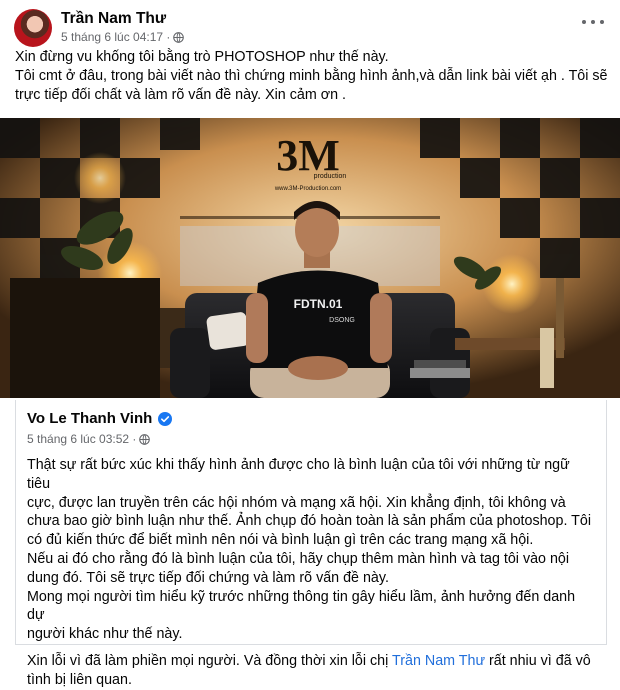  What do you see at coordinates (330, 176) in the screenshot?
I see `logo-small: production` at bounding box center [330, 176].